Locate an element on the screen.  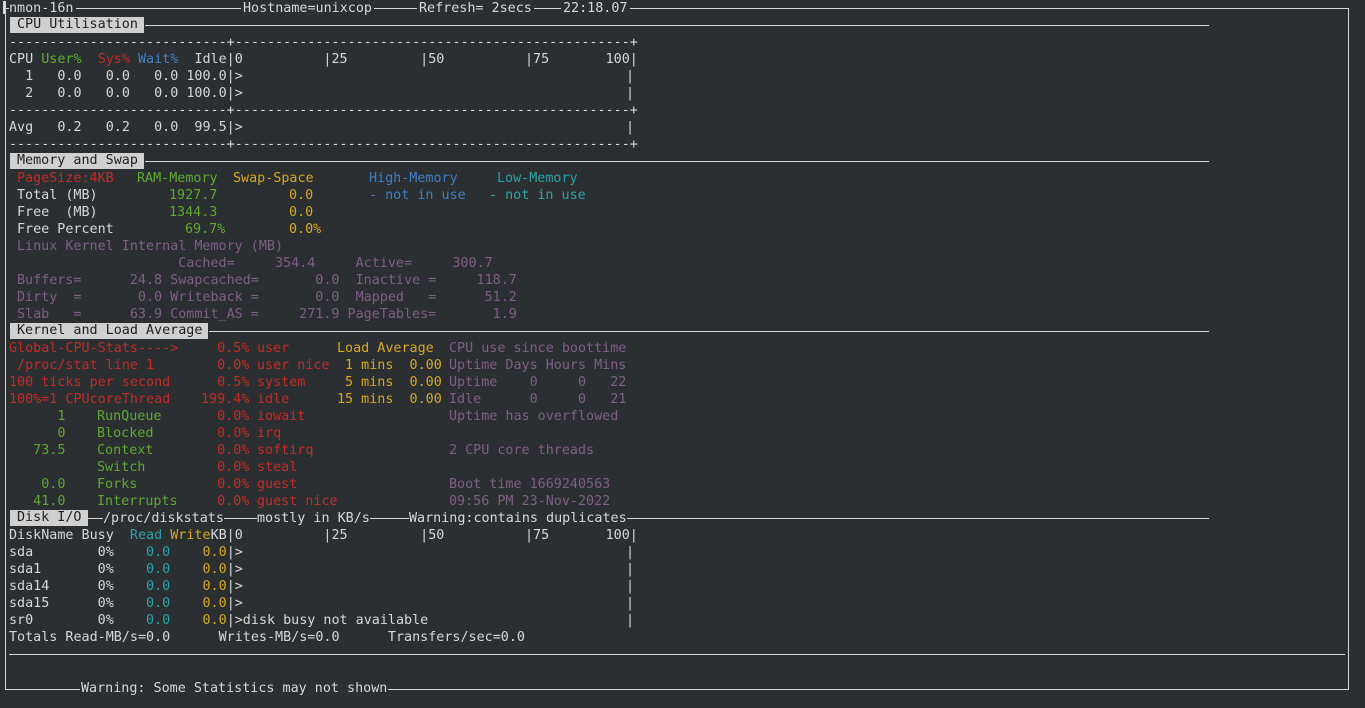
kernel-counter-label: Switch is located at coordinates (121, 467).